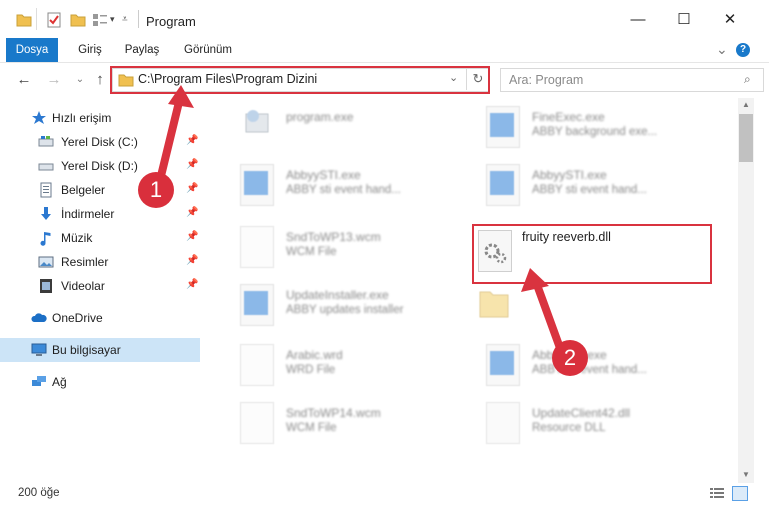 This screenshot has height=519, width=769. What do you see at coordinates (39, 493) in the screenshot?
I see `item-count: 200 öğe` at bounding box center [39, 493].